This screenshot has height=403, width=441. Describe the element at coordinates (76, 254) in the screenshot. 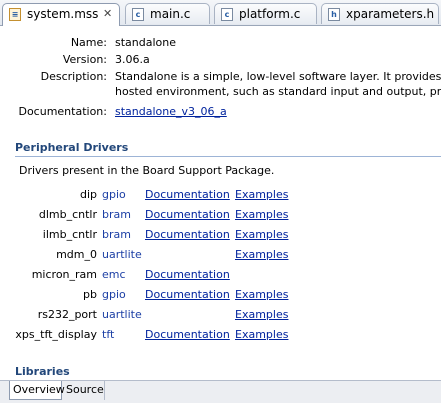

I see `peripheral-name: mdm_0` at that location.